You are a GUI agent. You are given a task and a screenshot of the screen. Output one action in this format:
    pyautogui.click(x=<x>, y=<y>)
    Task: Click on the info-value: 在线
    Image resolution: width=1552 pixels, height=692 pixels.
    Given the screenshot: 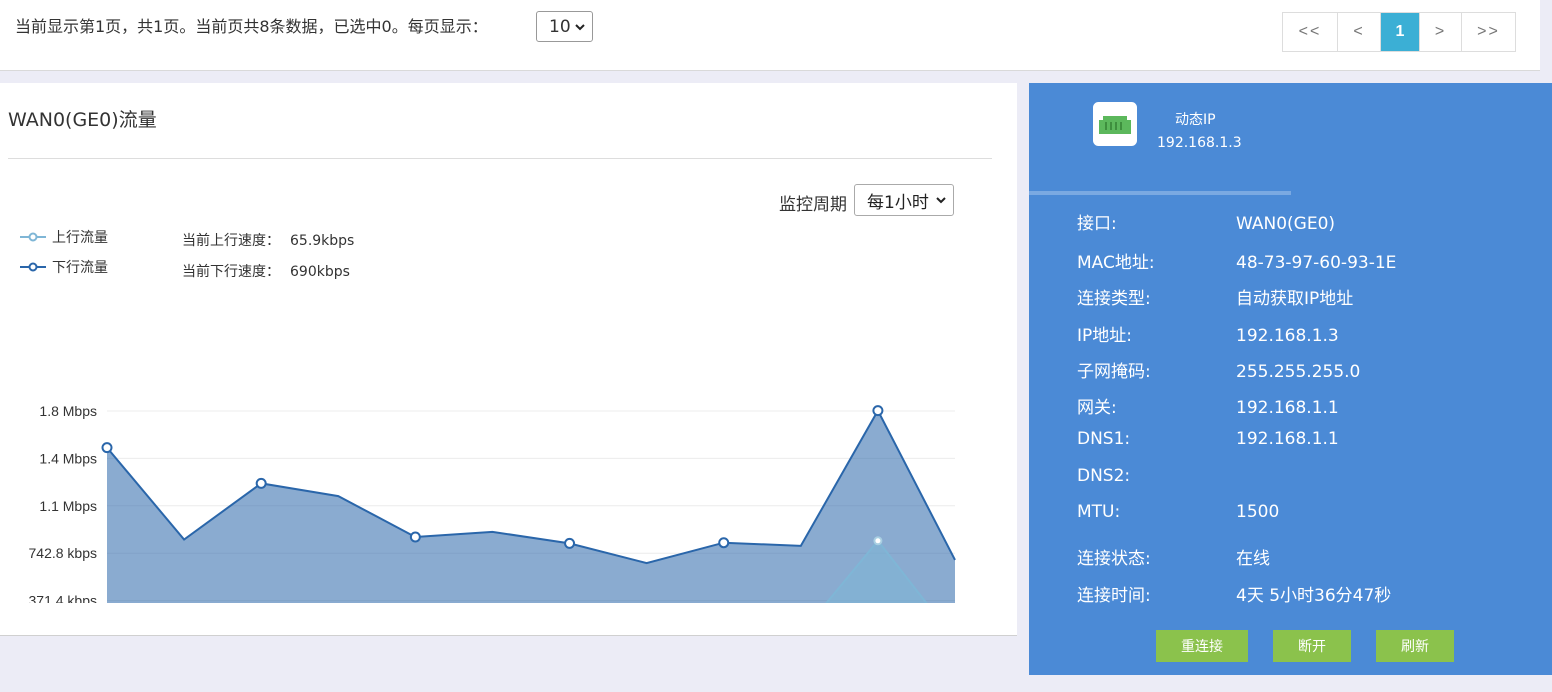 What is the action you would take?
    pyautogui.click(x=1253, y=559)
    